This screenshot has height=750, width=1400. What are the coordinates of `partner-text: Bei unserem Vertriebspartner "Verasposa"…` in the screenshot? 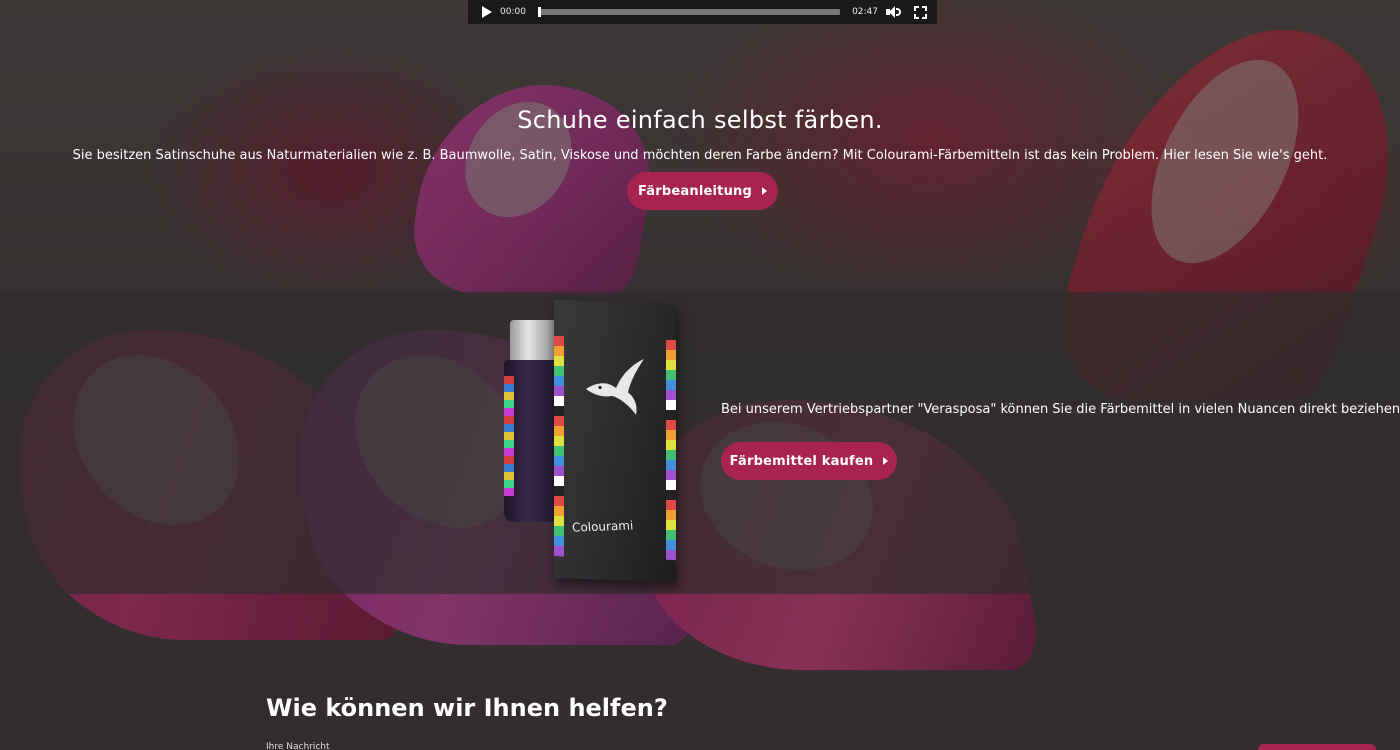 It's located at (1060, 409).